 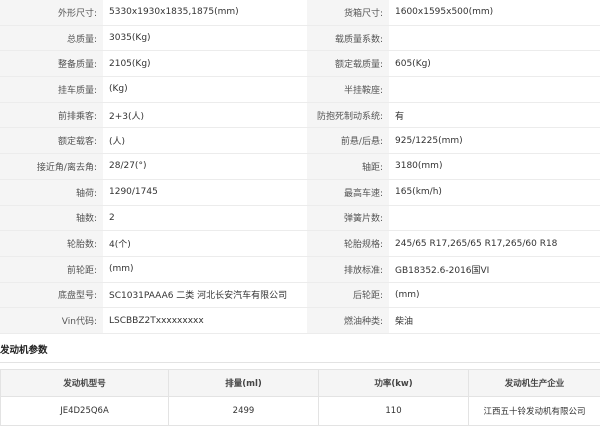 I want to click on spec-label-left: 挂车质量:, so click(x=51, y=90).